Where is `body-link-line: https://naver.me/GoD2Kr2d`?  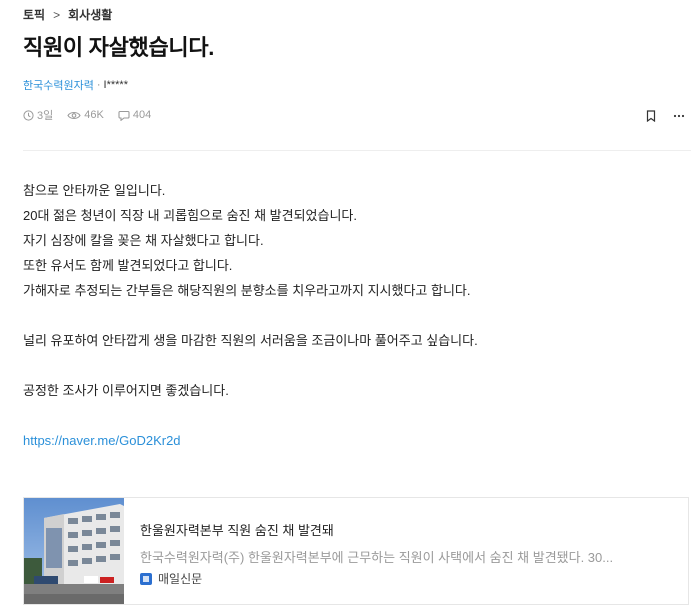
body-link-line: https://naver.me/GoD2Kr2d is located at coordinates (250, 440).